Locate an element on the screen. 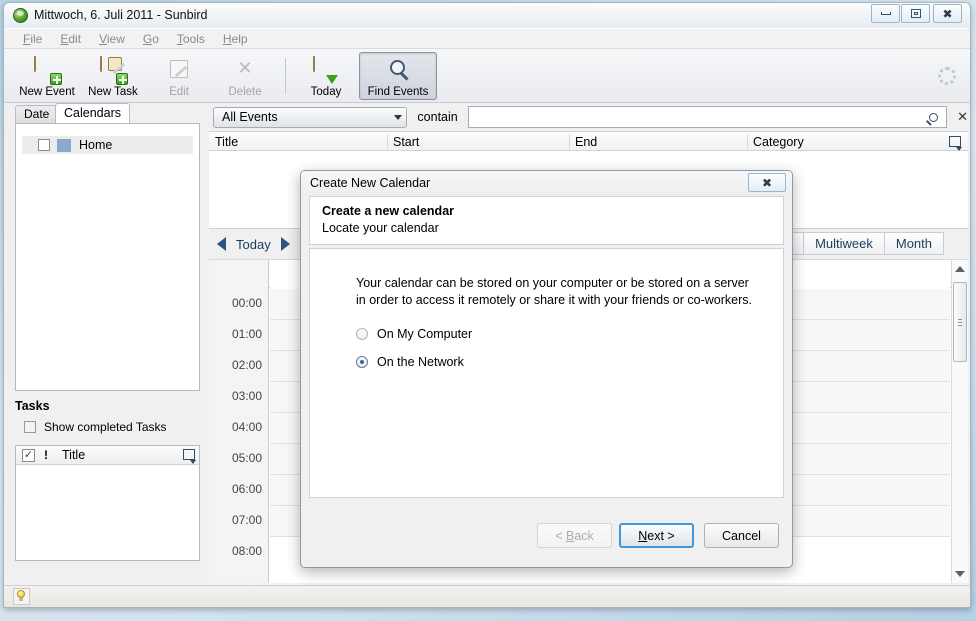 This screenshot has height=621, width=976. date-navigation: Today is located at coordinates (253, 244).